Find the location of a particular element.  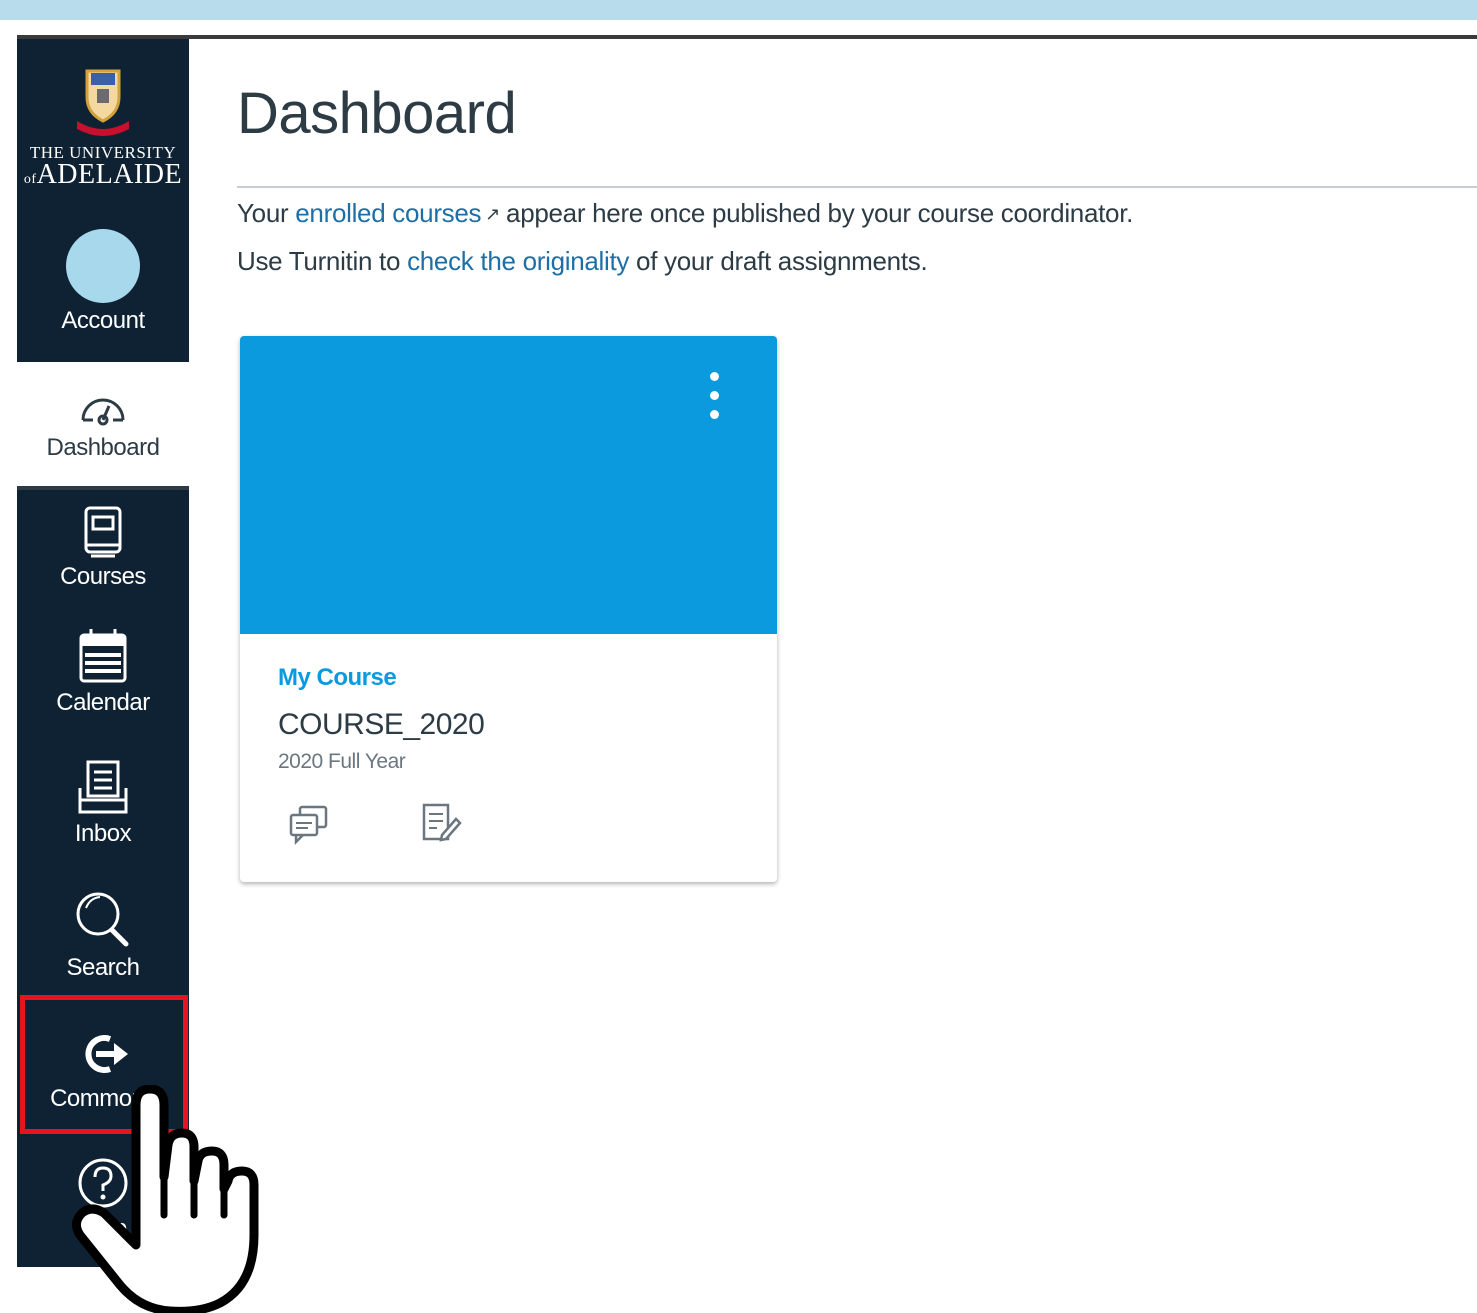

course-card-hero is located at coordinates (508, 485).